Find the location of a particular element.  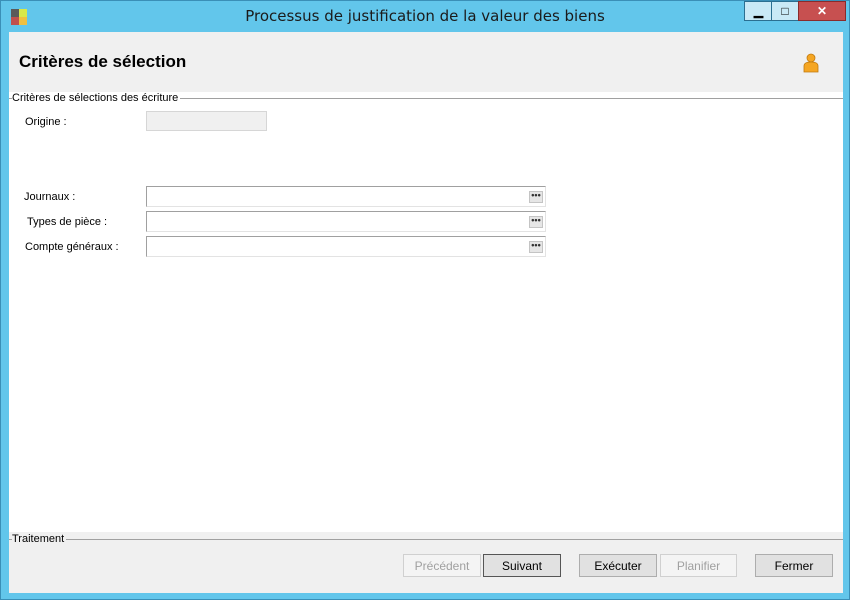

close-window-button: ✕ is located at coordinates (822, 11).